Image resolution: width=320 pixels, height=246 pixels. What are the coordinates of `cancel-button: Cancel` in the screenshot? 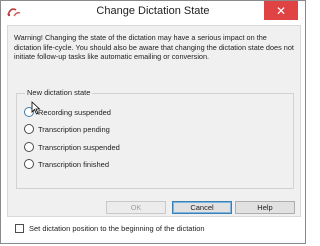 It's located at (202, 207).